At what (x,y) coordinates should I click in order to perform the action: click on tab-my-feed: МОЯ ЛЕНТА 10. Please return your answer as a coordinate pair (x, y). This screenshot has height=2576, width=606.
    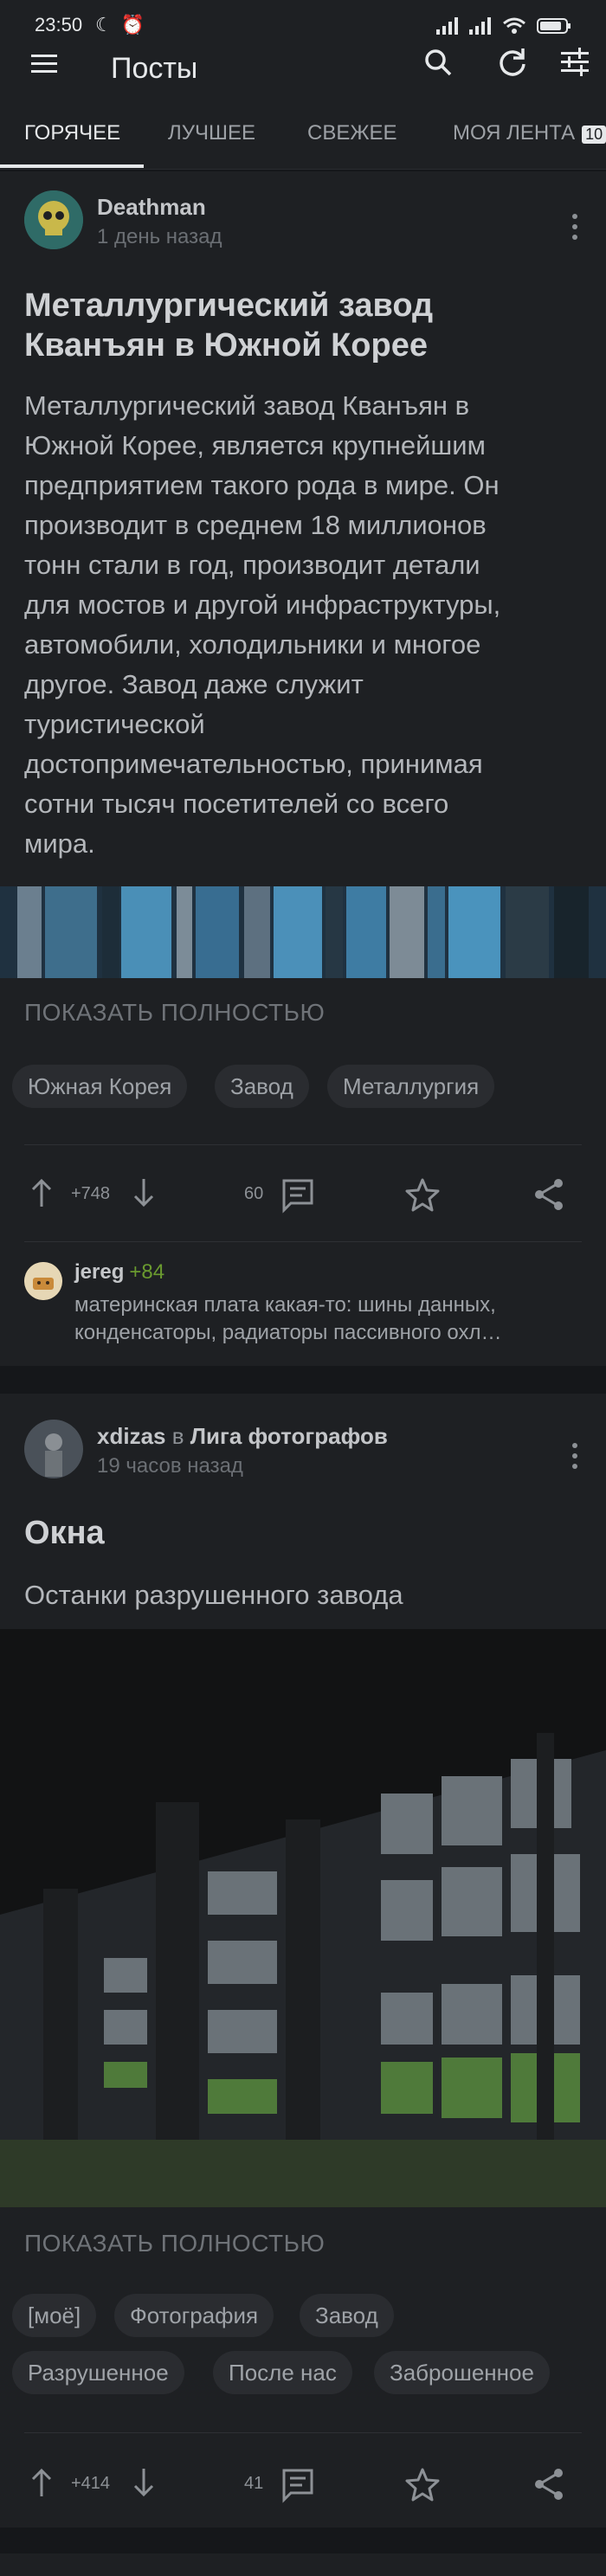
    Looking at the image, I should click on (529, 133).